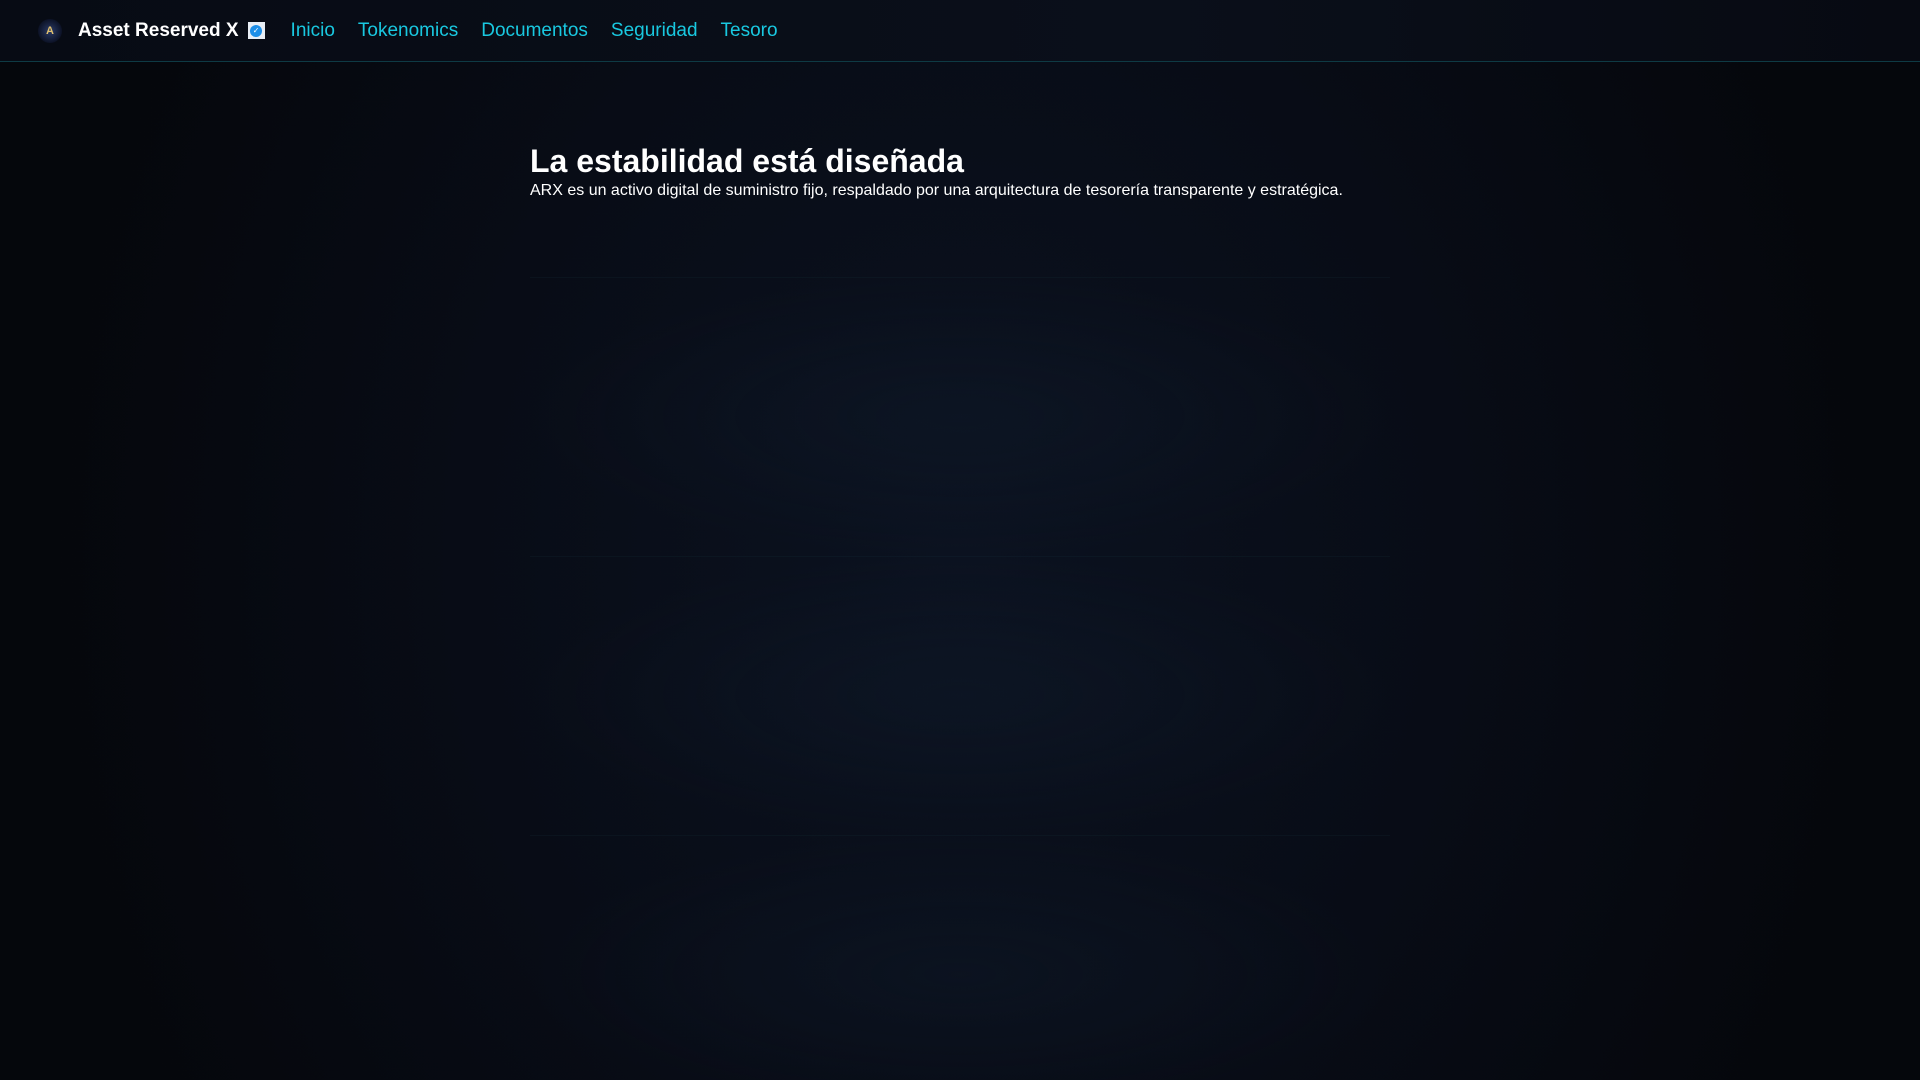 The image size is (1920, 1080). Describe the element at coordinates (313, 31) in the screenshot. I see `nav-inicio: Inicio` at that location.